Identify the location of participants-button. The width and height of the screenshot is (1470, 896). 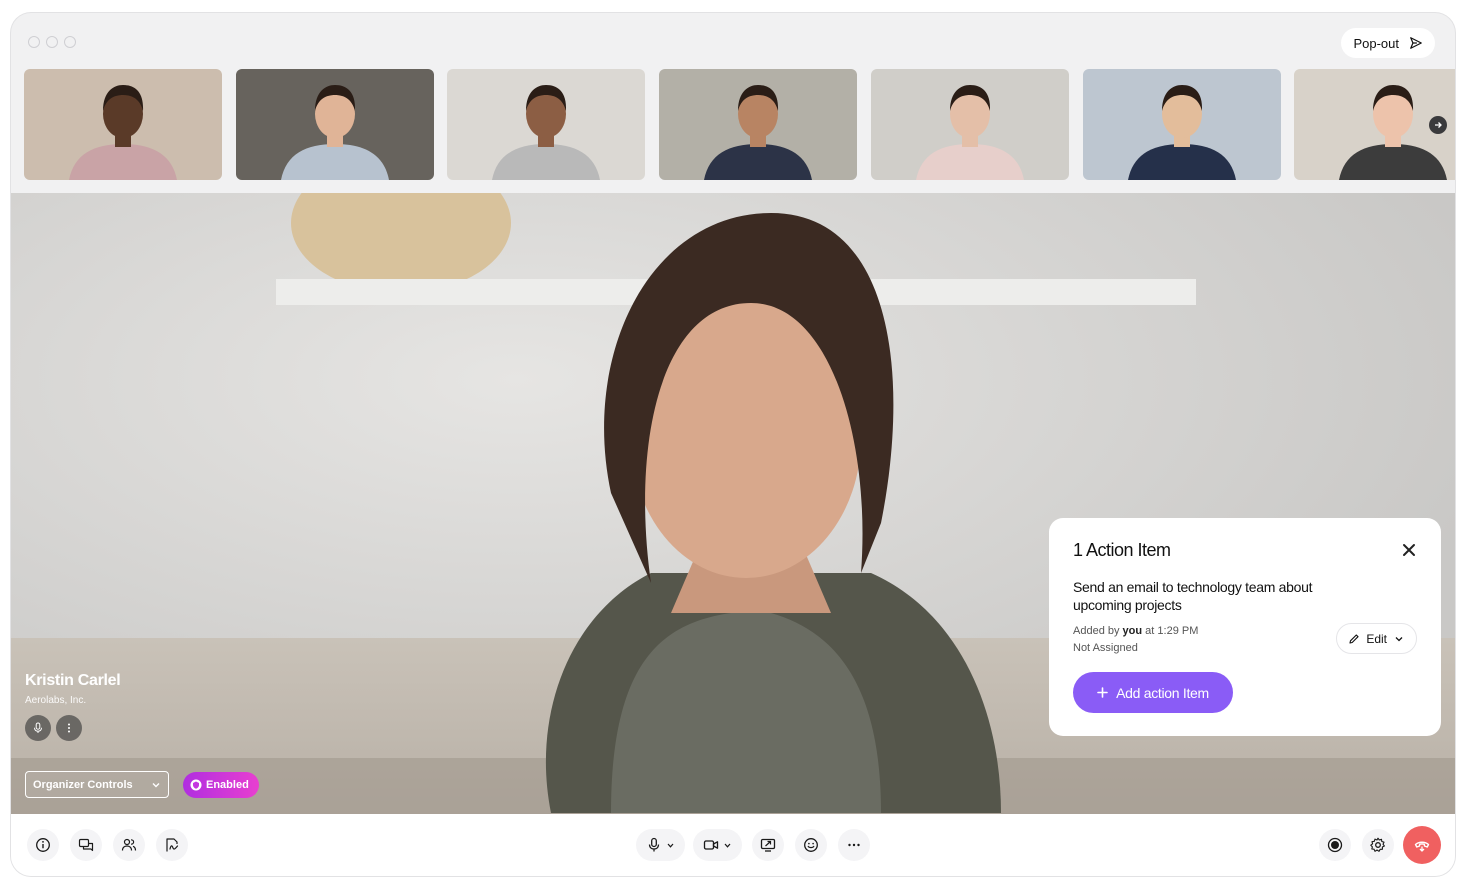
(129, 845).